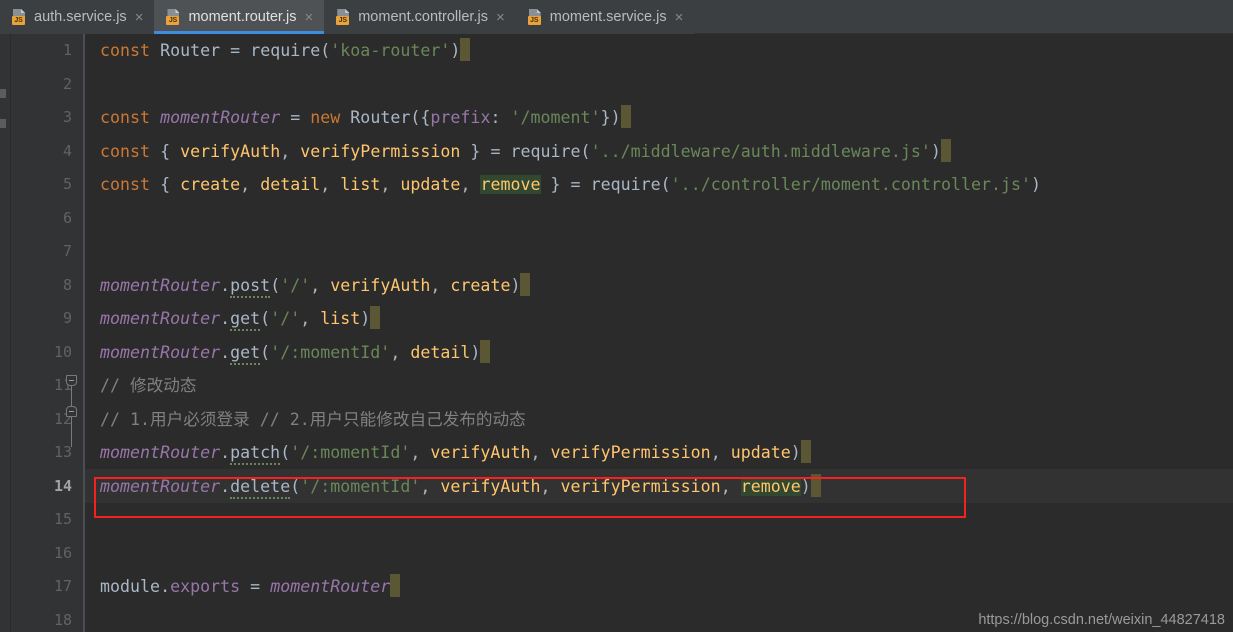  Describe the element at coordinates (62, 351) in the screenshot. I see `line-number-10: 10` at that location.